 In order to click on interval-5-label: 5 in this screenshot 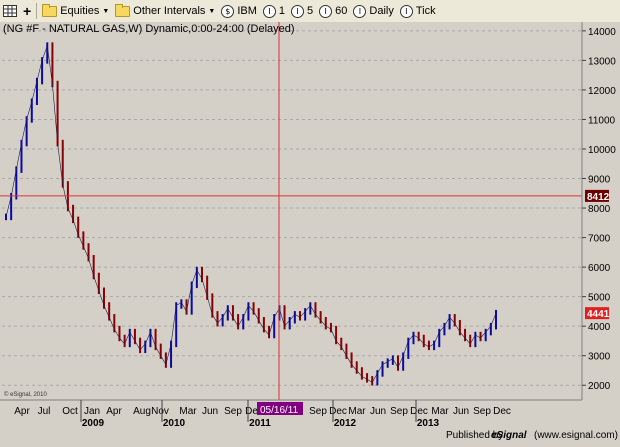, I will do `click(310, 11)`.